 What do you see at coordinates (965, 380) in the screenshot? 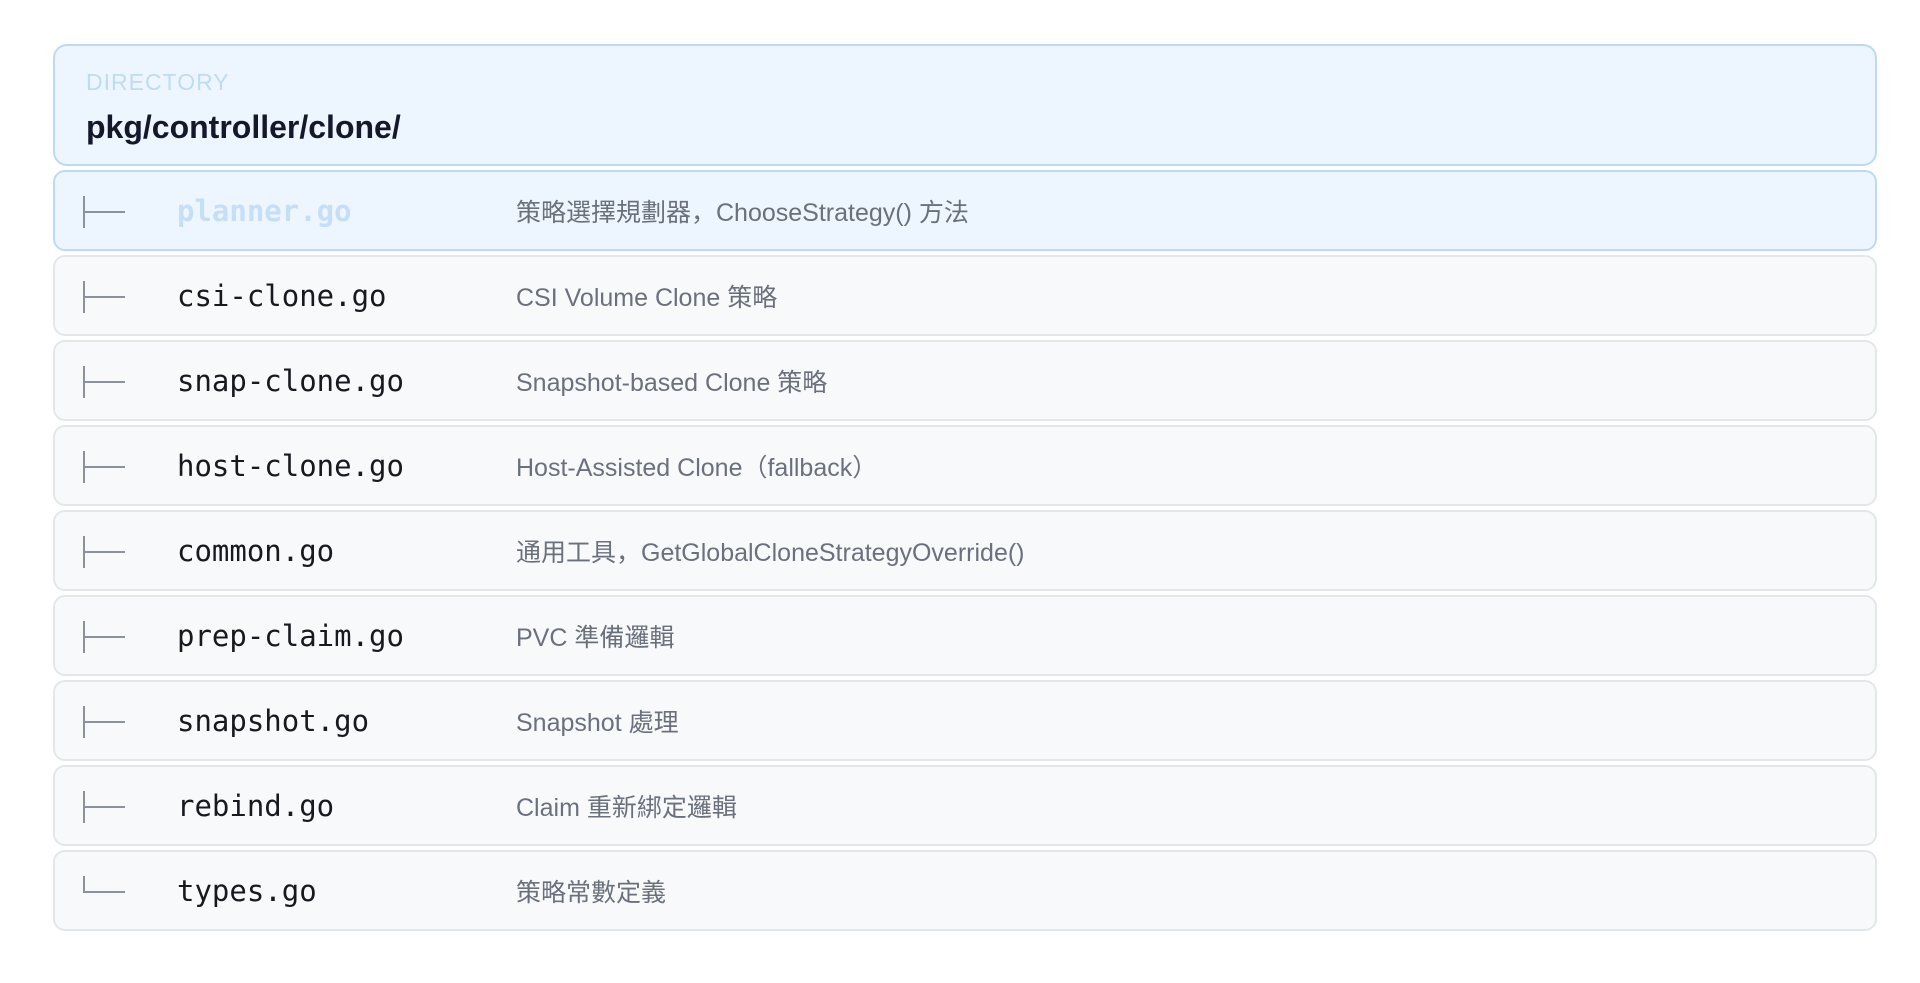
I see `file-row-snap-clone: snap-clone.go Snapshot-based Clone 策略` at bounding box center [965, 380].